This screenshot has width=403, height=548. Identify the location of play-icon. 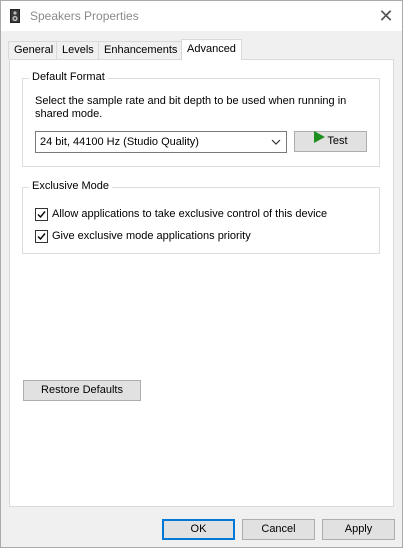
(319, 140).